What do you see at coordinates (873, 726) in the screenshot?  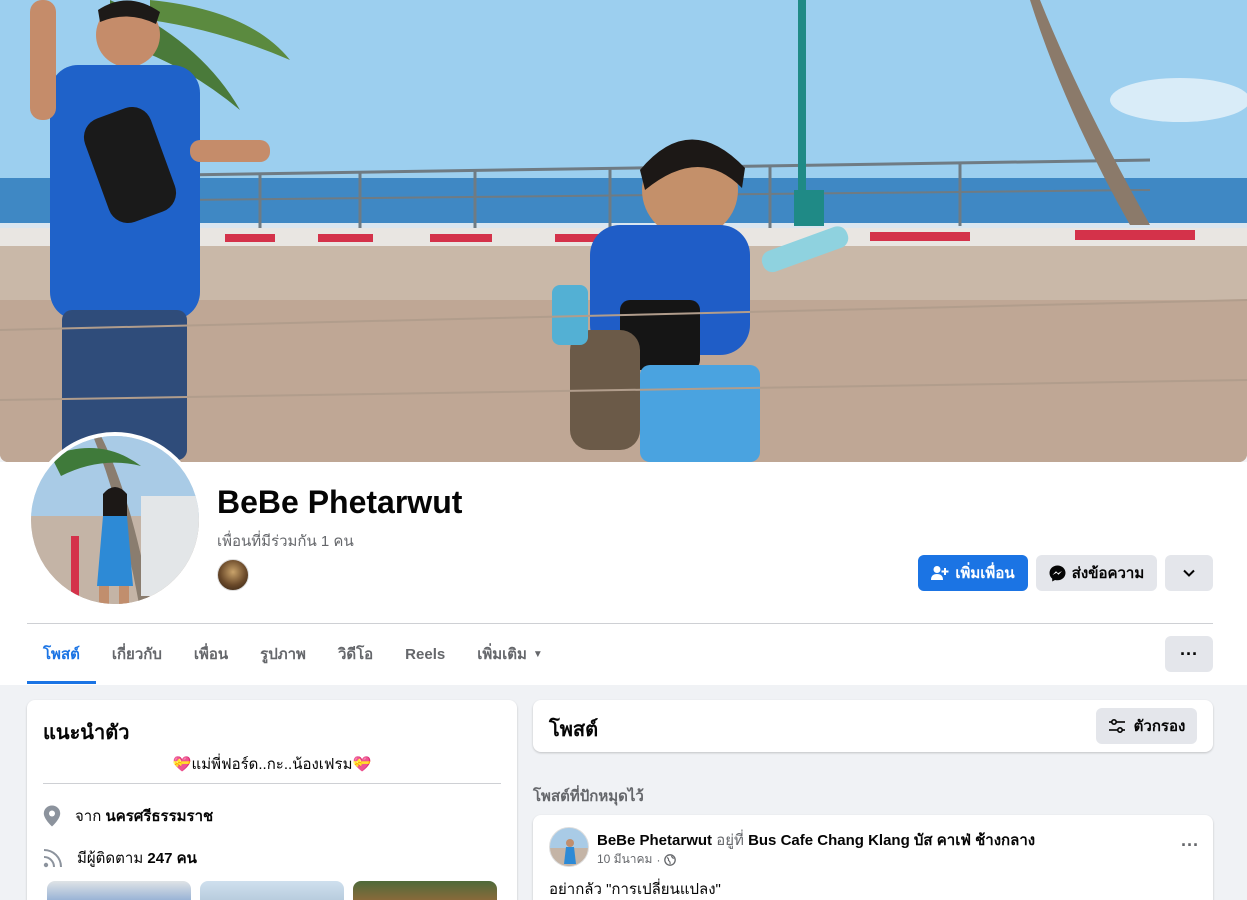 I see `posts-header-card: โพสต์ ตัวกรอง` at bounding box center [873, 726].